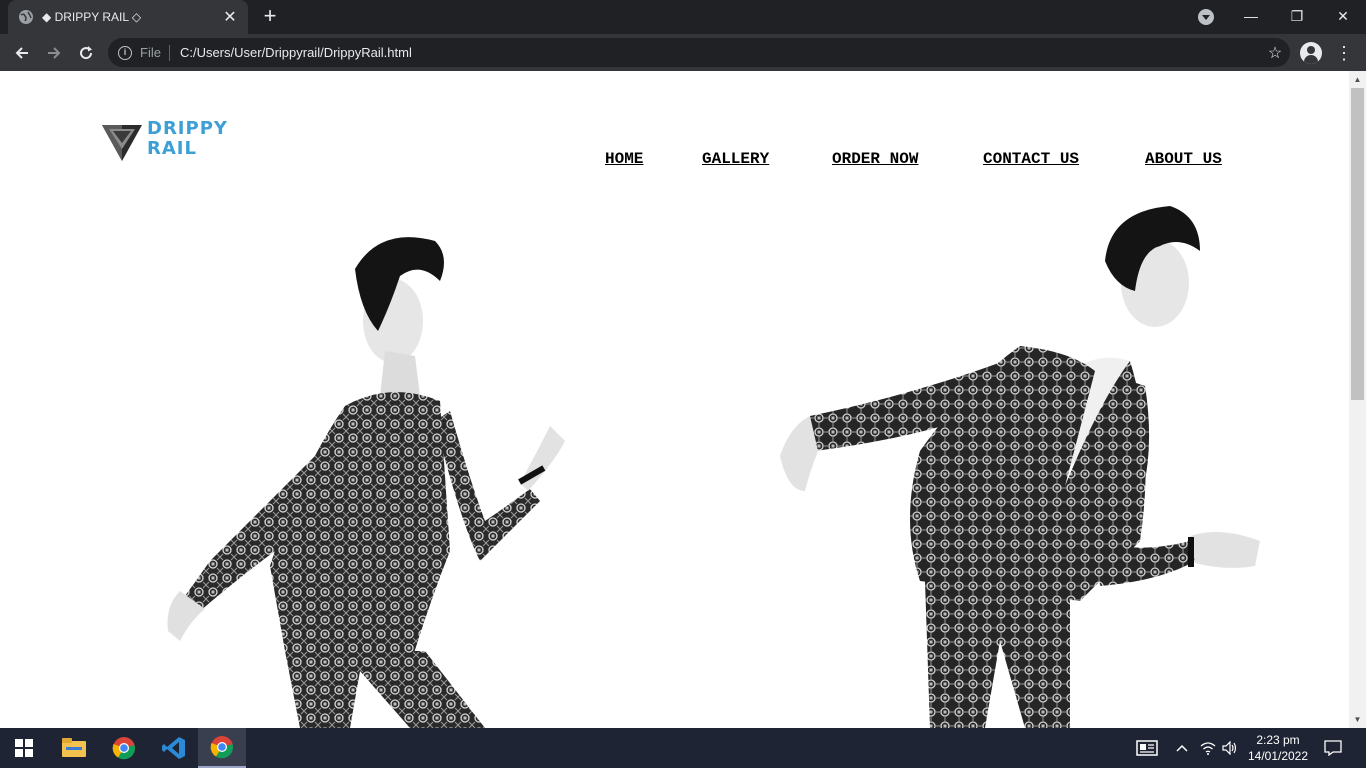  Describe the element at coordinates (1357, 79) in the screenshot. I see `scroll-up-icon: ▲` at that location.